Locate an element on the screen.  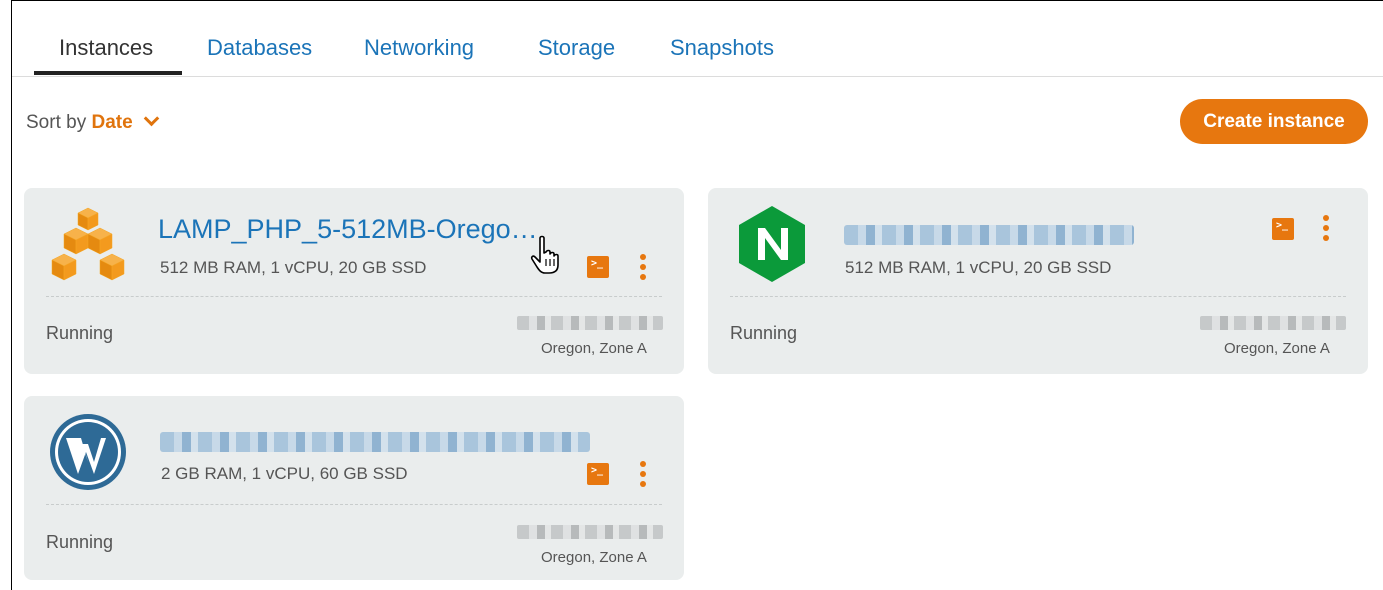
lamp-cubes-icon is located at coordinates (88, 244).